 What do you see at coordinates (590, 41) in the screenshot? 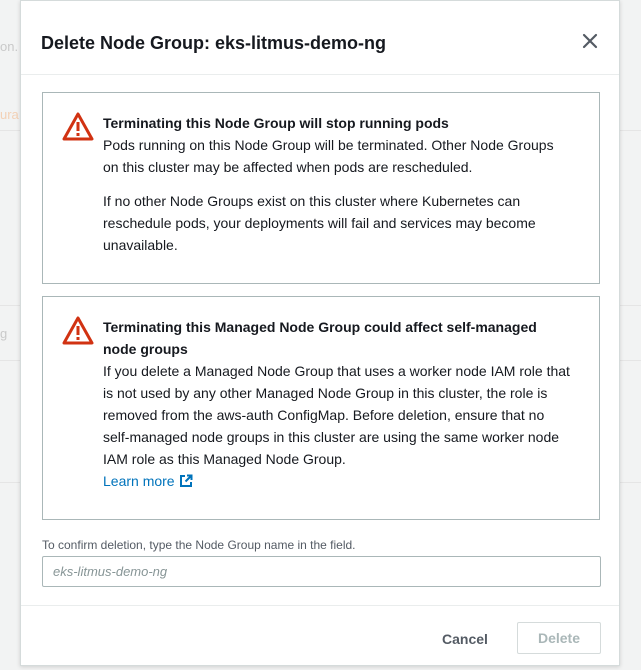
I see `close-icon` at bounding box center [590, 41].